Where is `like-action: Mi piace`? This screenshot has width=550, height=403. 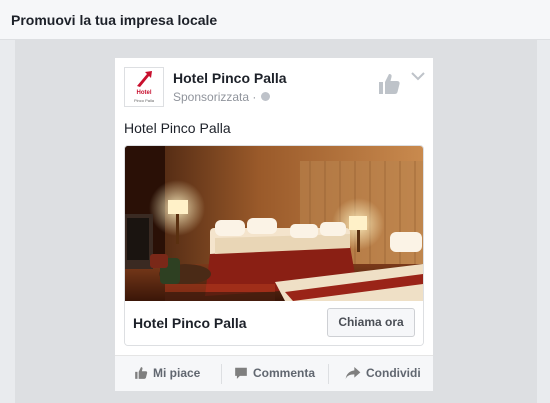
like-action: Mi piace is located at coordinates (167, 373).